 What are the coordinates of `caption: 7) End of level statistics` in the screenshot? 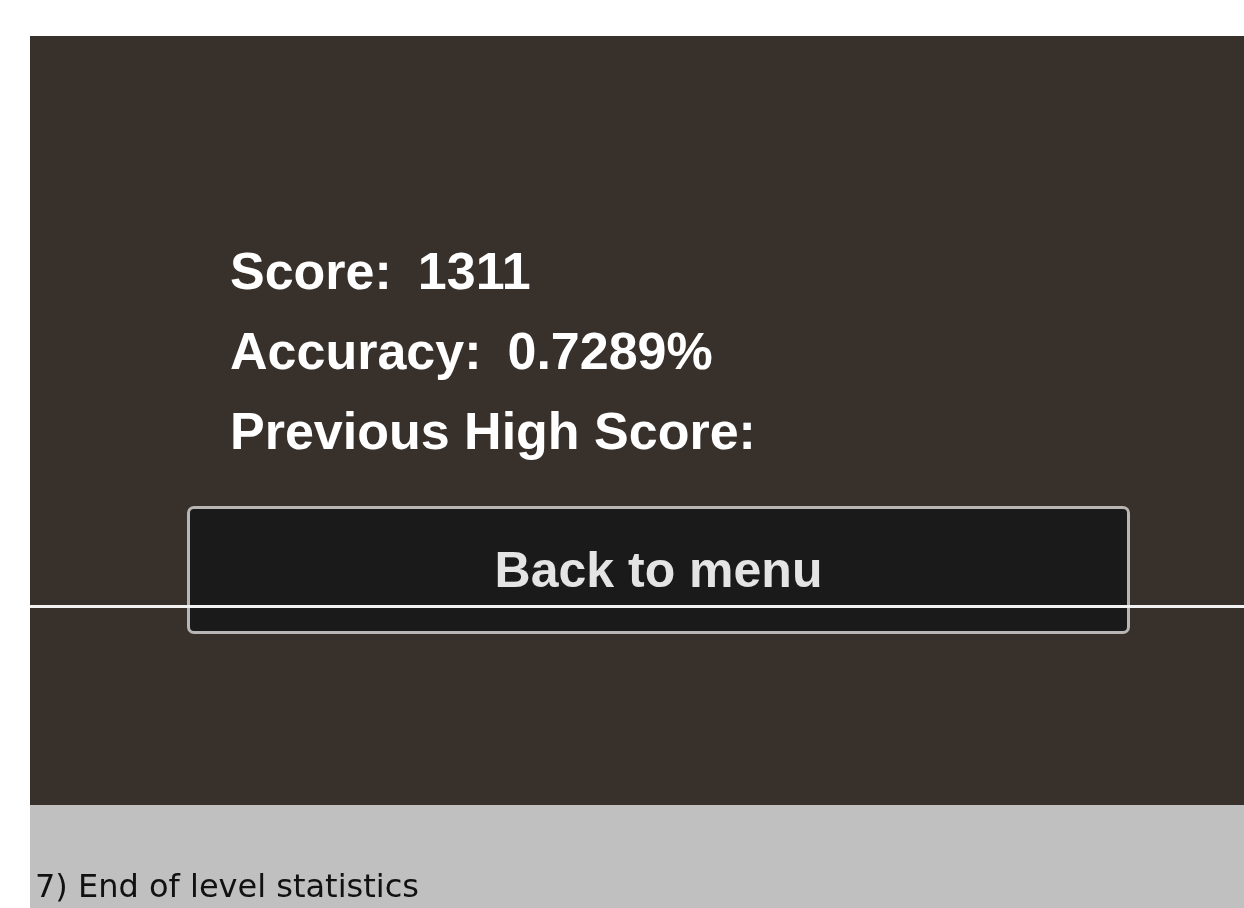 It's located at (227, 886).